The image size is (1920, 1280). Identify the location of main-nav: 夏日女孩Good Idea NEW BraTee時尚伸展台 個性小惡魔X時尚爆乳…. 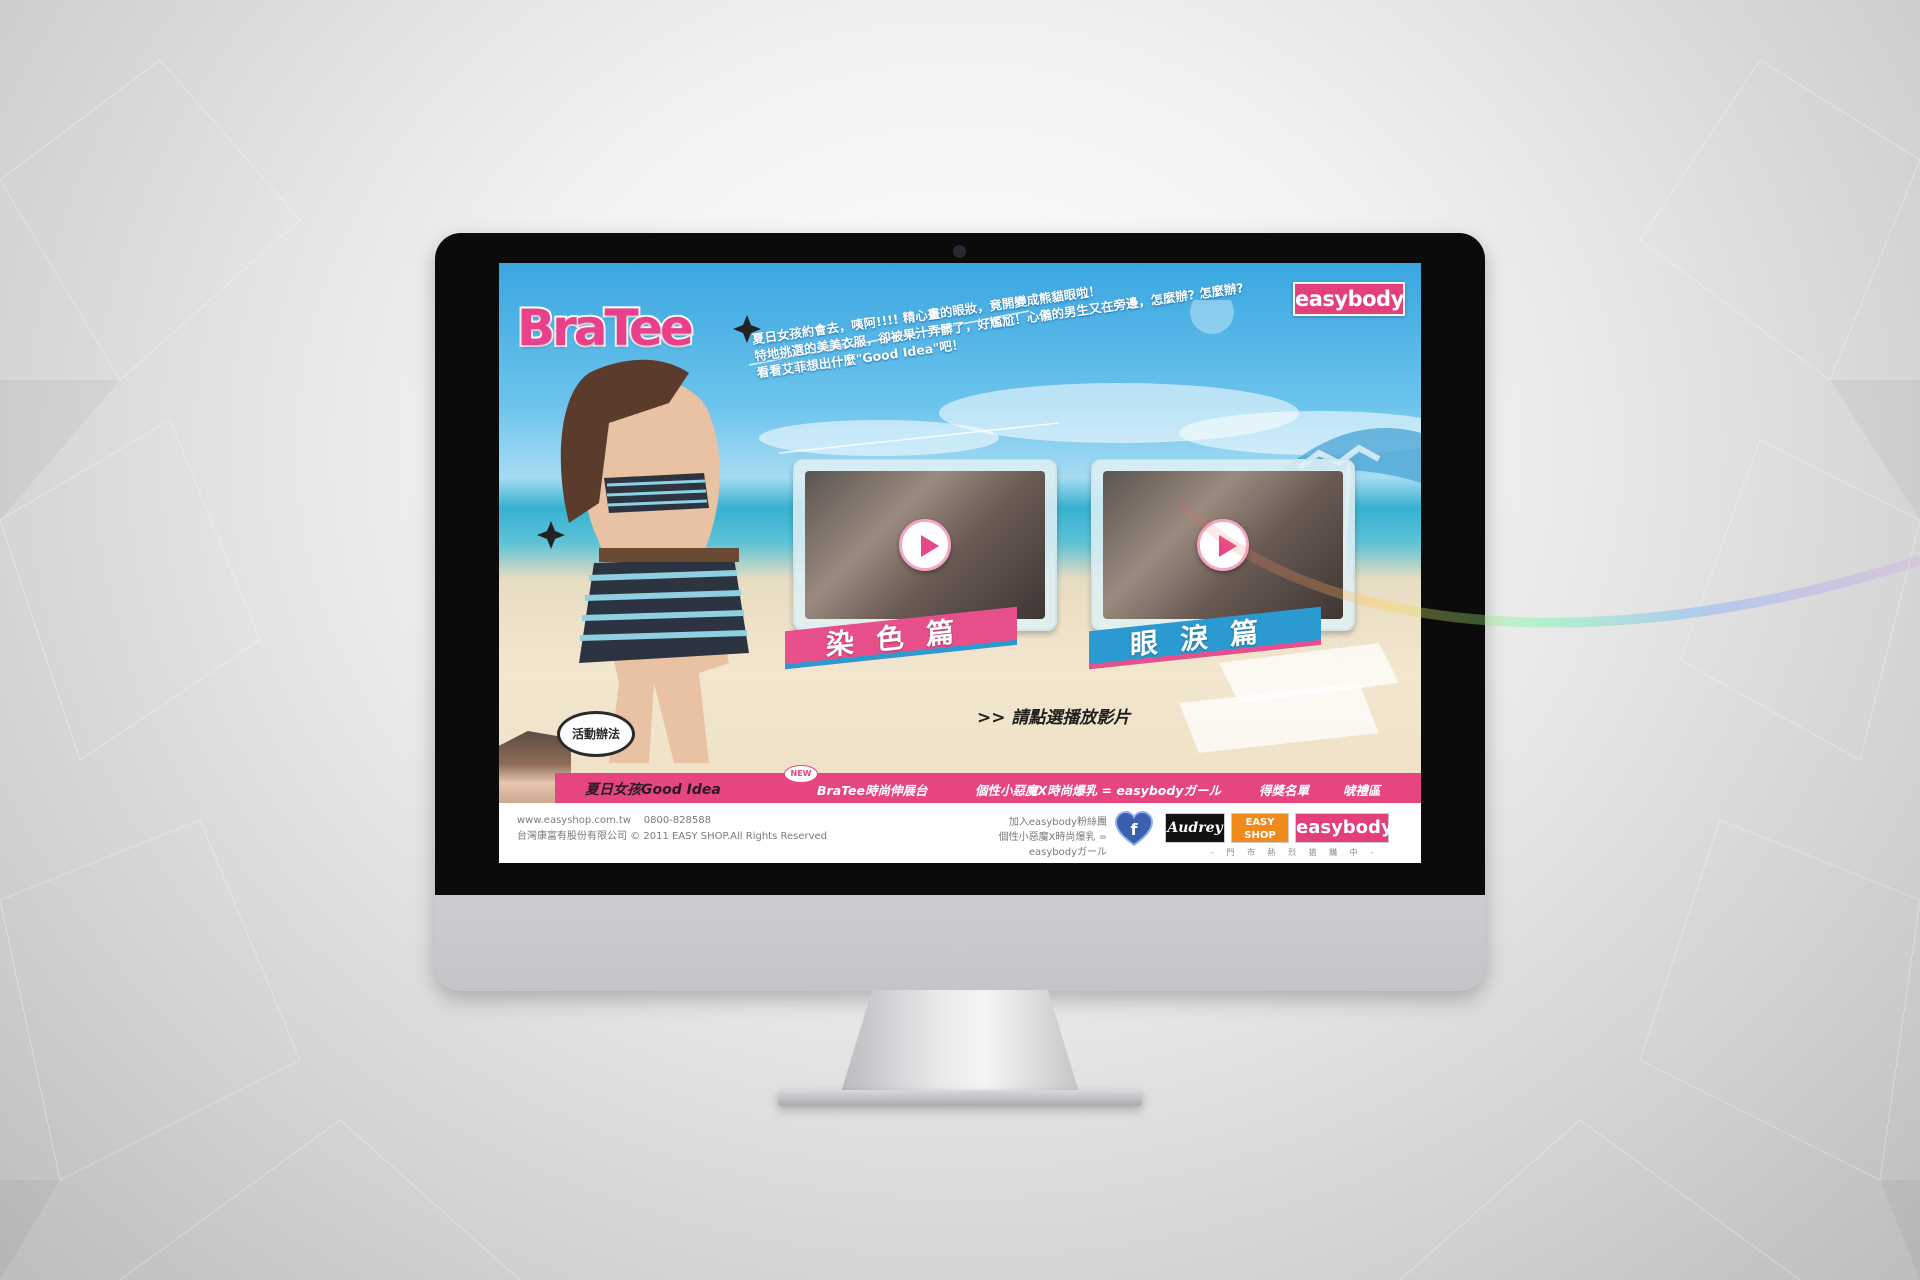
(988, 784).